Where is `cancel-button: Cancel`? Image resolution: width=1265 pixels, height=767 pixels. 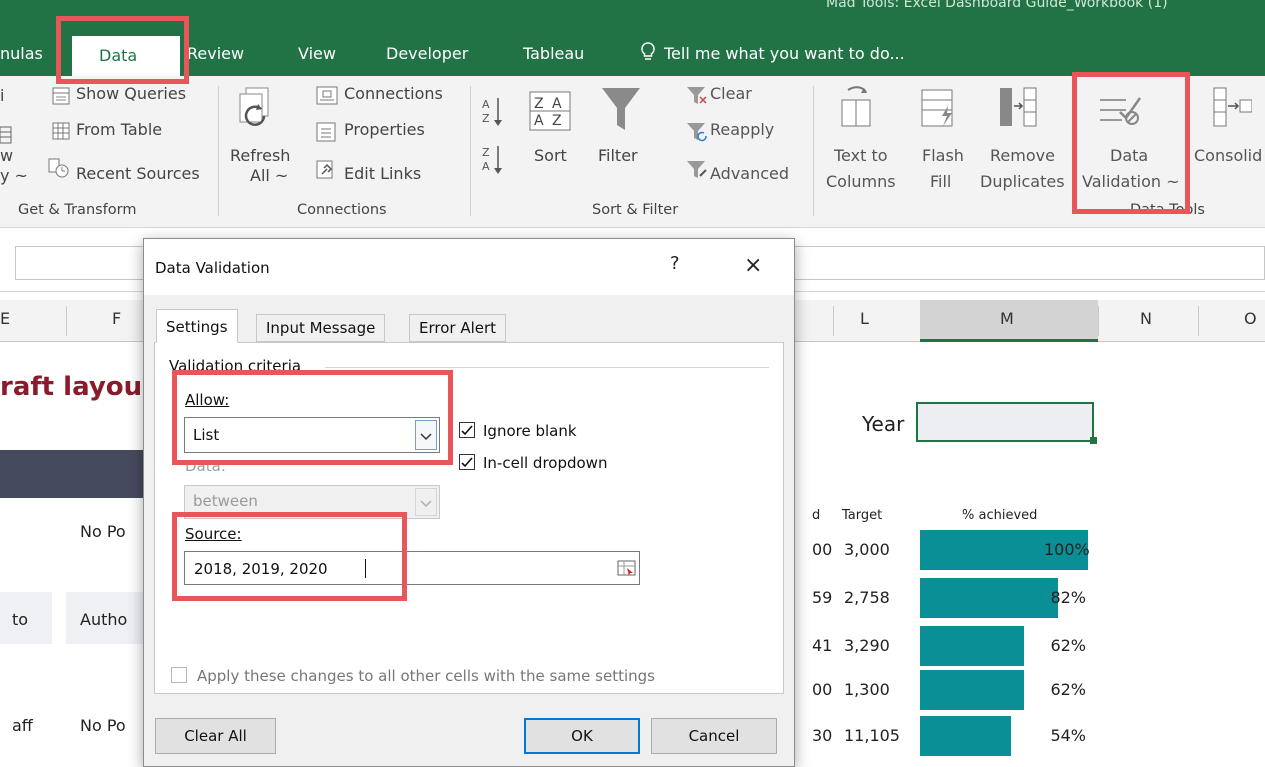 cancel-button: Cancel is located at coordinates (714, 736).